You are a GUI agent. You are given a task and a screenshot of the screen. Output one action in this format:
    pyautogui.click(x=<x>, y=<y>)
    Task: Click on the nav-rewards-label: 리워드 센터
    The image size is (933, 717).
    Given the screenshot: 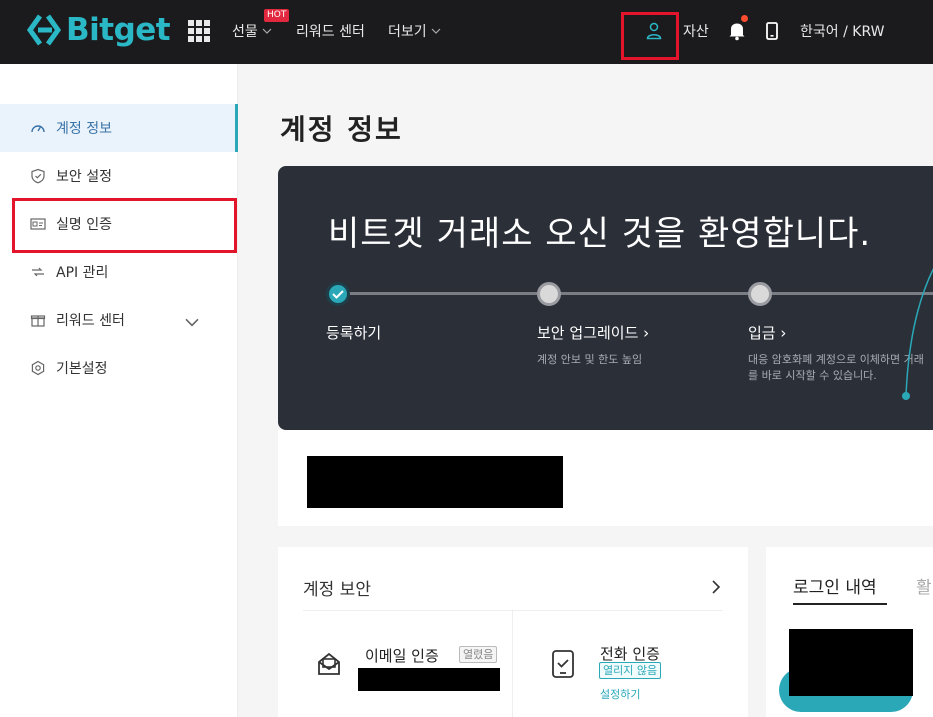 What is the action you would take?
    pyautogui.click(x=330, y=32)
    